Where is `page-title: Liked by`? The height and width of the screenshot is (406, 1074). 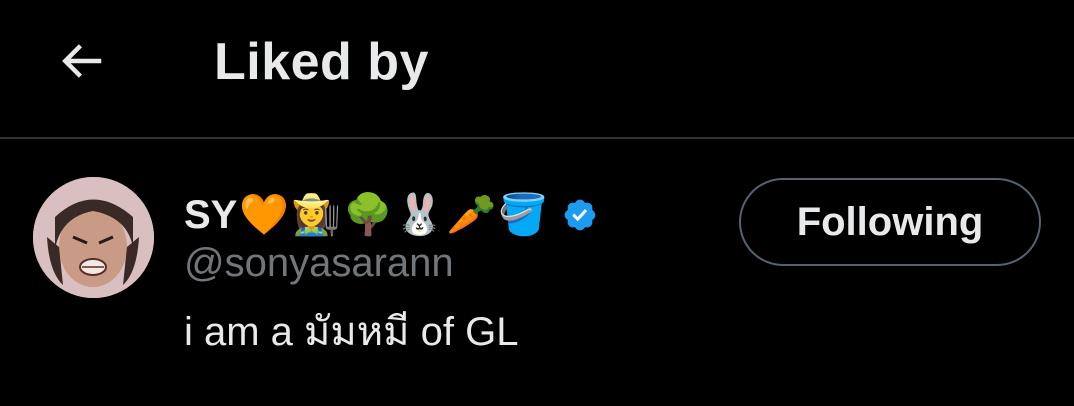
page-title: Liked by is located at coordinates (321, 62).